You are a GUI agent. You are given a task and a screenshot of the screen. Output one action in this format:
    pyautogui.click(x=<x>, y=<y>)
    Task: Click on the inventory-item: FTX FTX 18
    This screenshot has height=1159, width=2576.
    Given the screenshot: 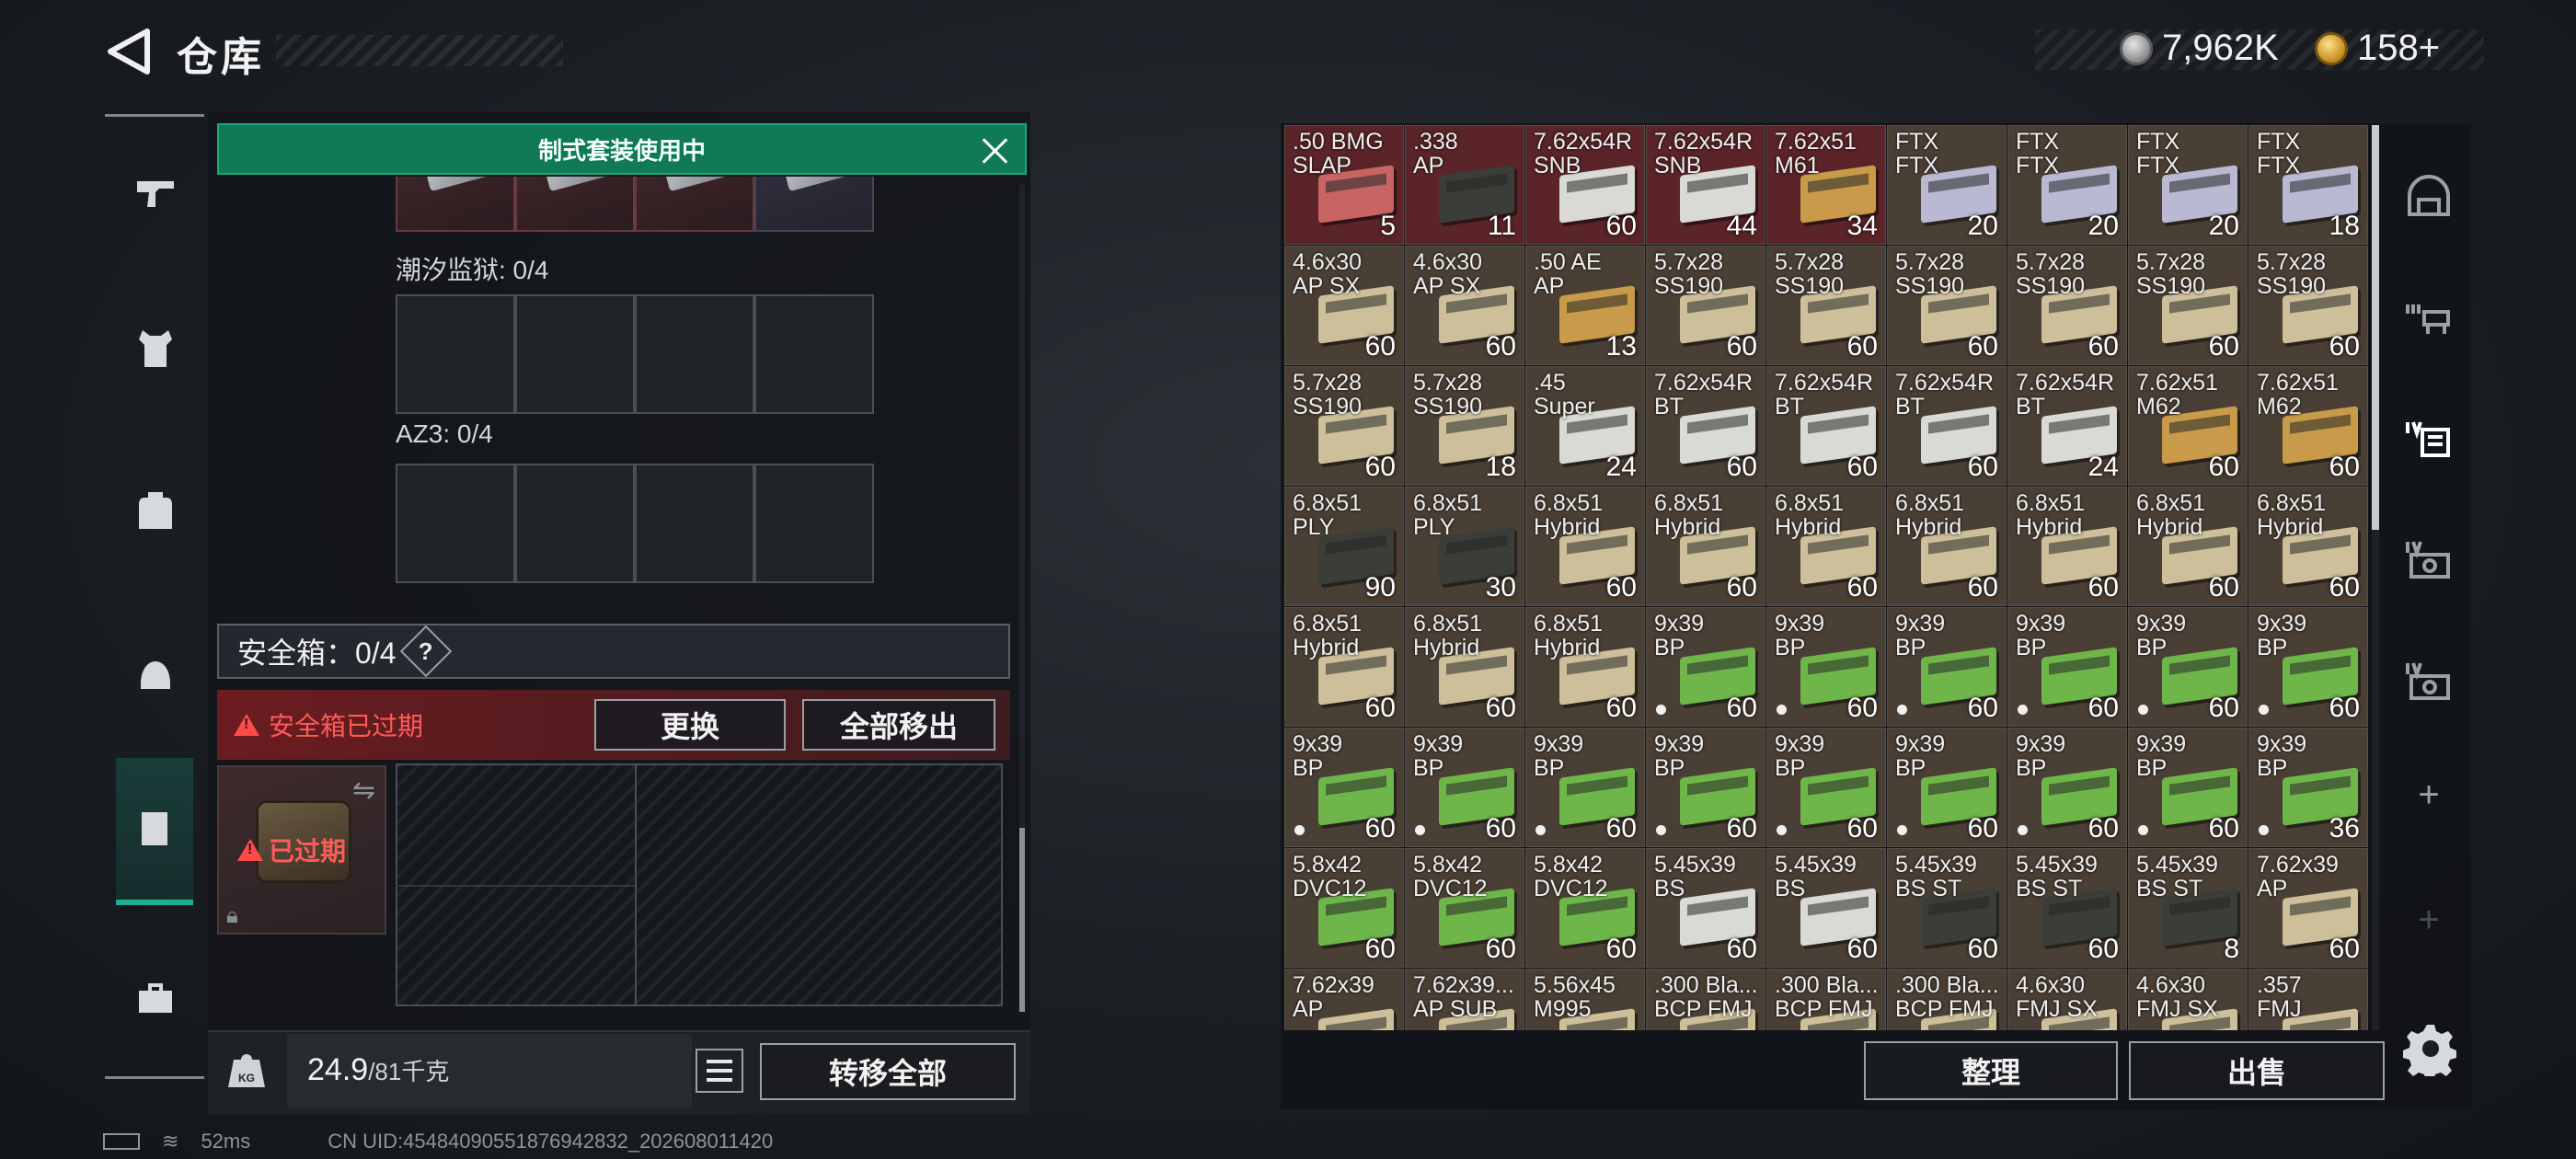 What is the action you would take?
    pyautogui.click(x=2308, y=185)
    